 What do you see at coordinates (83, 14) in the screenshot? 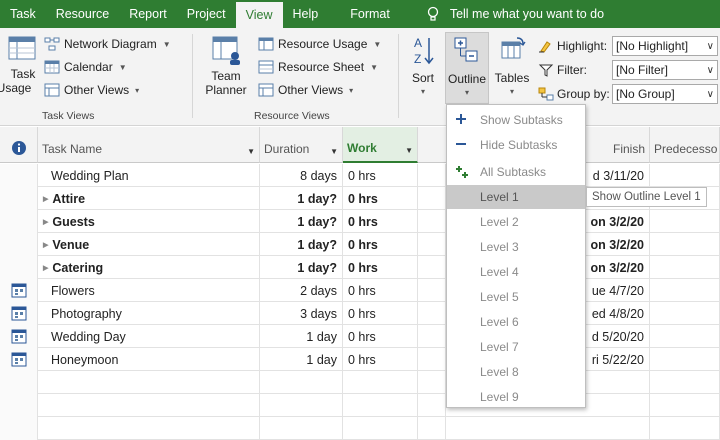
I see `tab-resource: Resource` at bounding box center [83, 14].